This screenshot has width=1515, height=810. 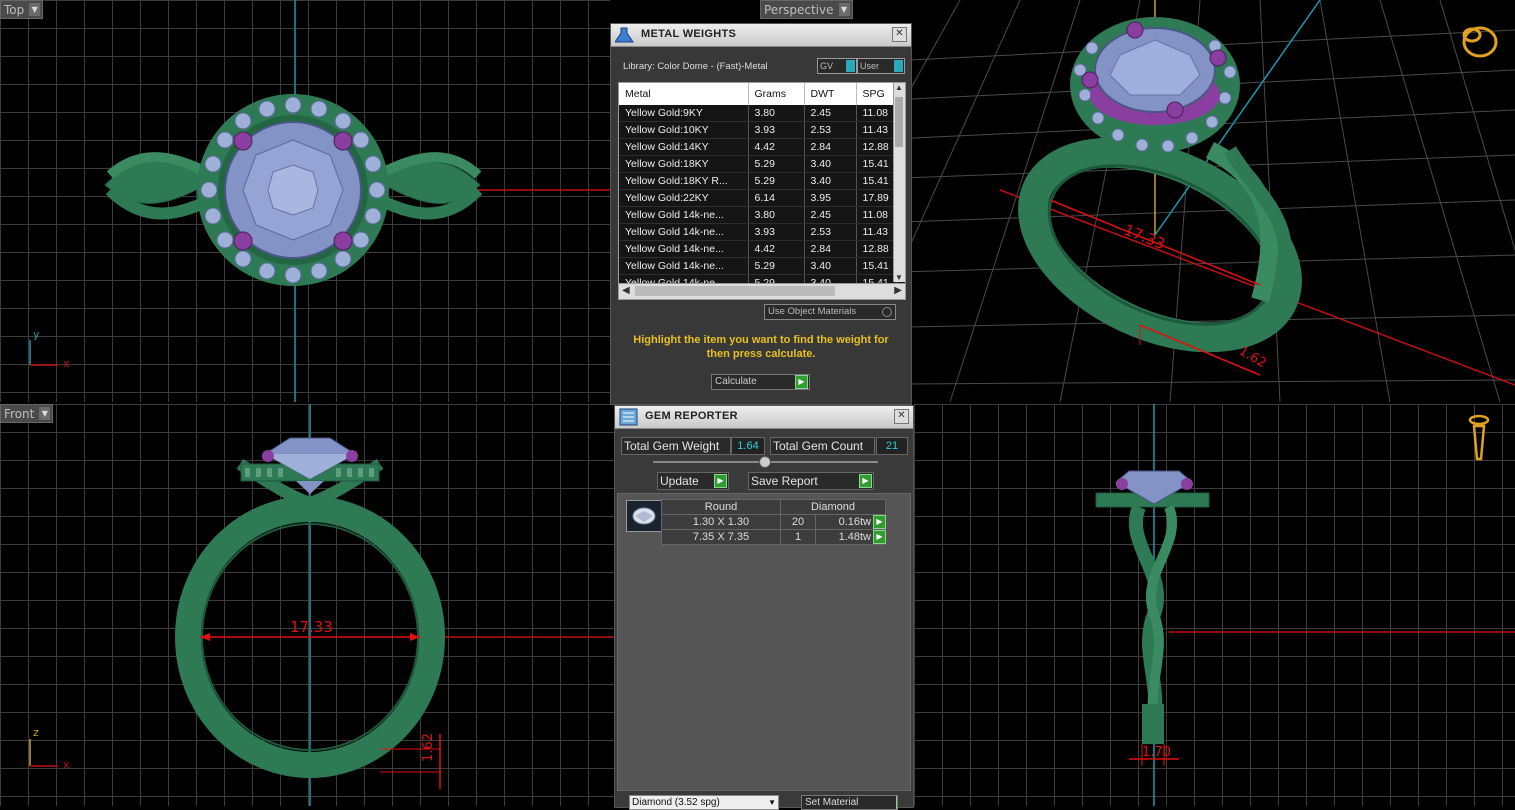 What do you see at coordinates (881, 66) in the screenshot?
I see `user-toggle: User` at bounding box center [881, 66].